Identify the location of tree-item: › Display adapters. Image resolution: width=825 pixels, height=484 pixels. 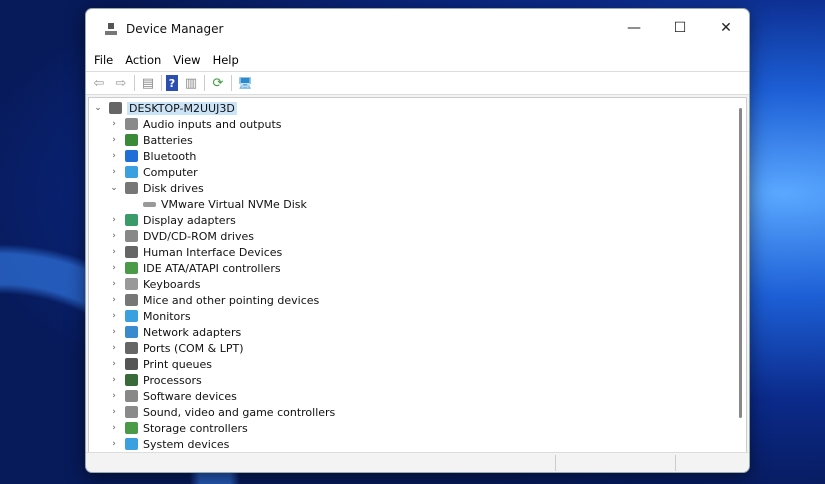
(417, 220).